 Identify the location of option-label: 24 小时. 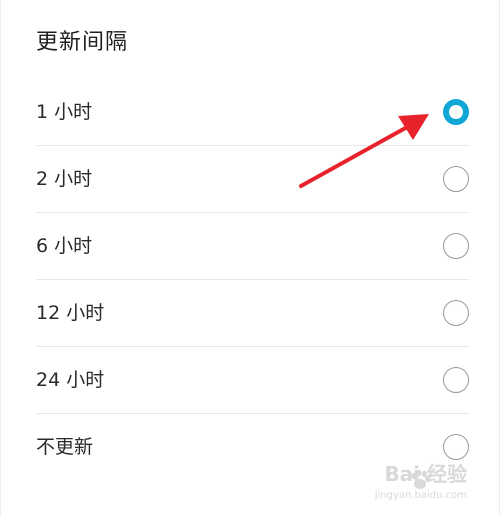
(70, 380).